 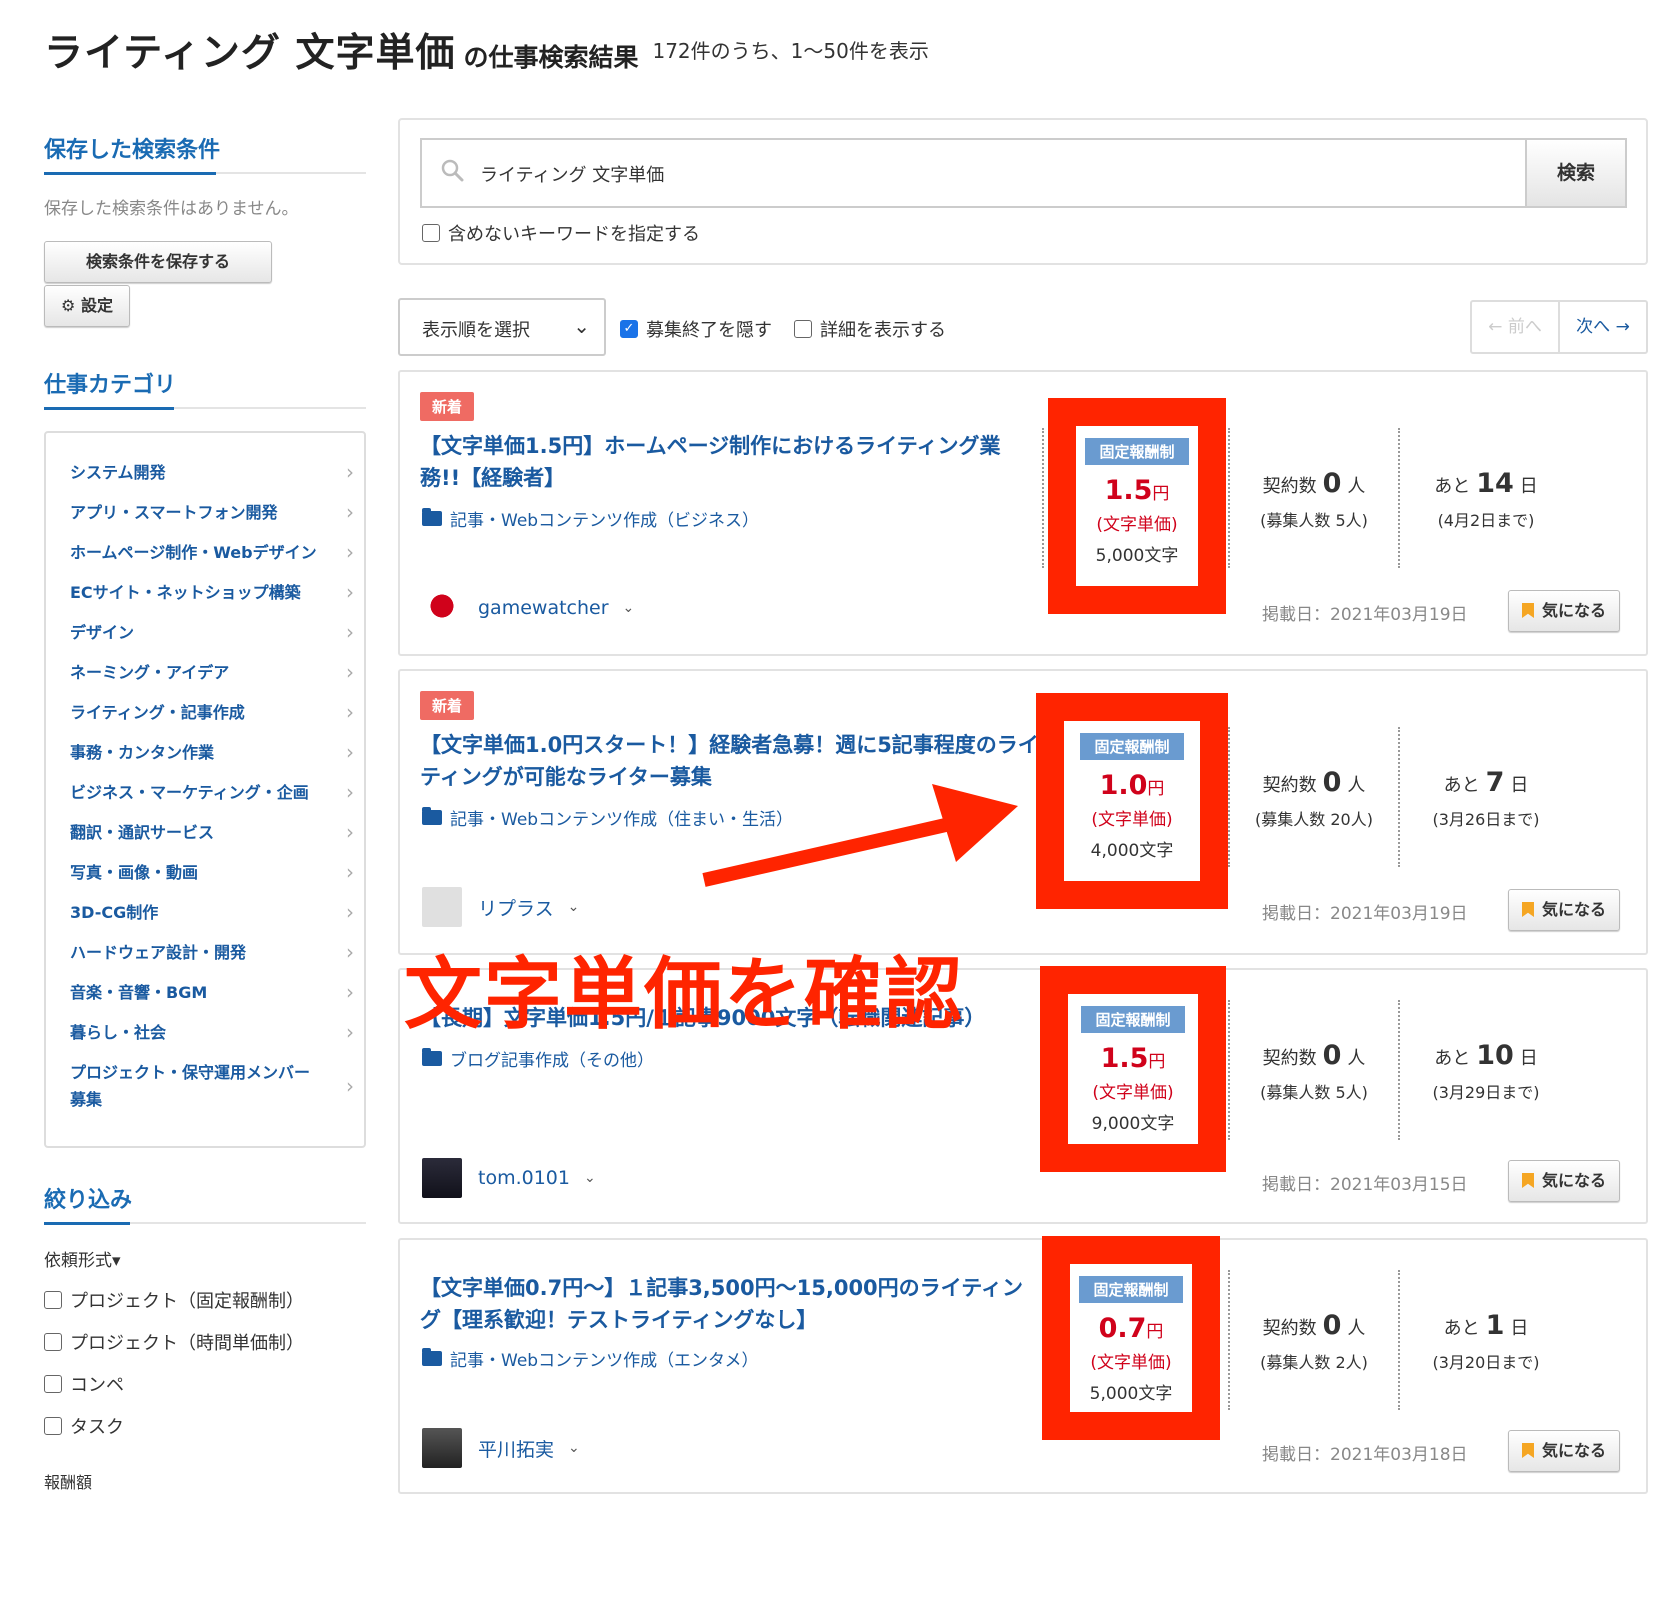 I want to click on job-category-link: ブログ記事作成（その他）, so click(x=538, y=1058).